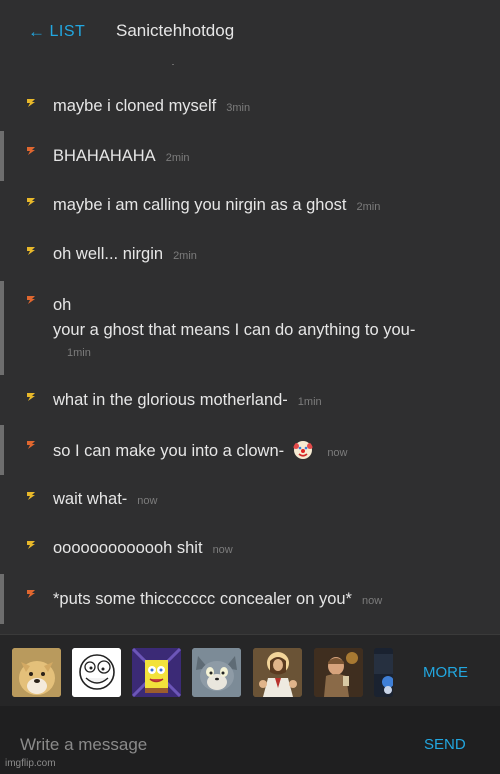 This screenshot has height=774, width=500. I want to click on message-item: maybe i cloned myself 3min, so click(250, 107).